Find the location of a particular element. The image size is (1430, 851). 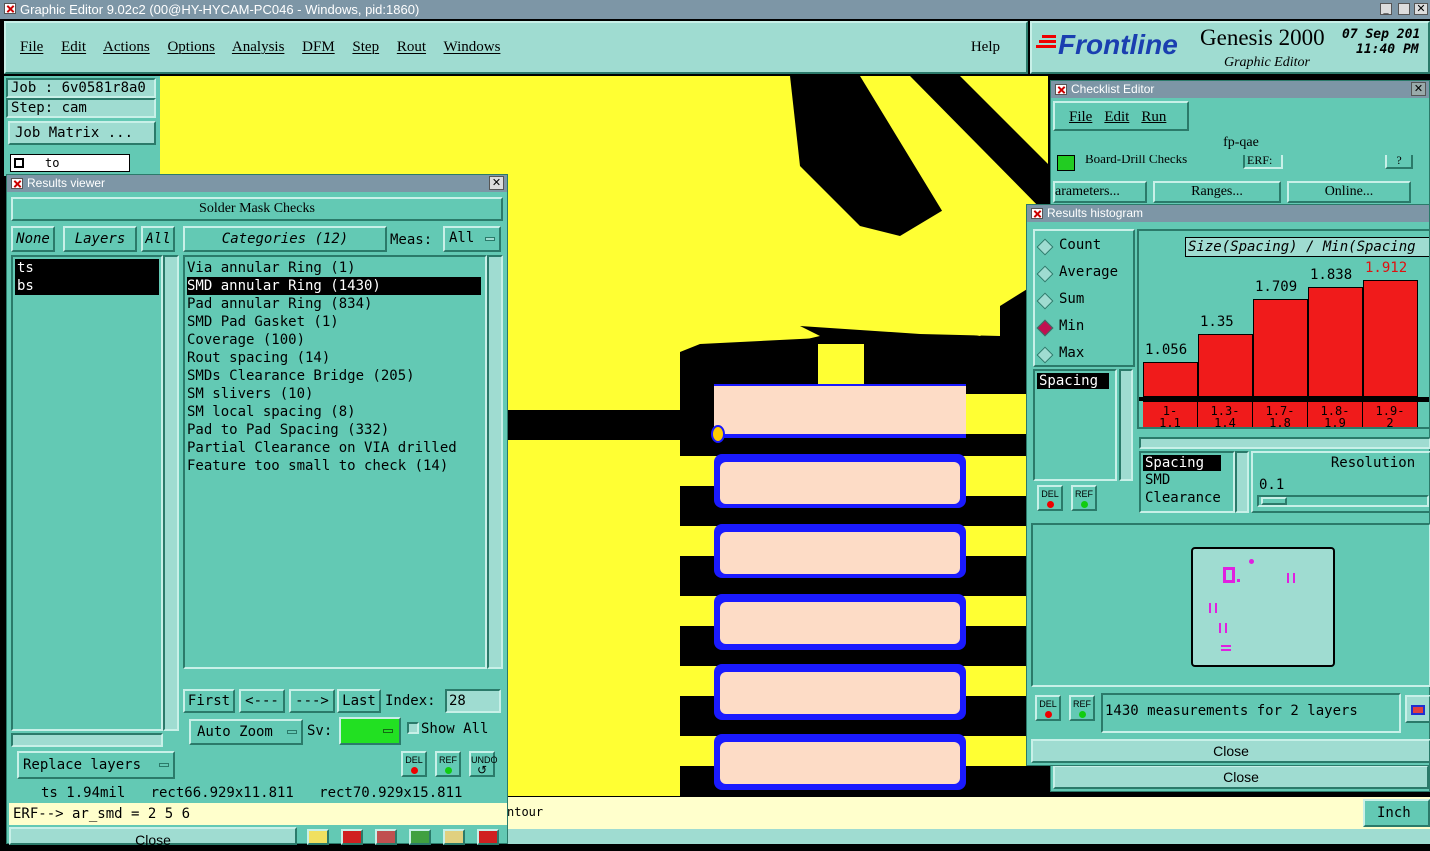

category-item: SM local spacing (8) is located at coordinates (335, 412).